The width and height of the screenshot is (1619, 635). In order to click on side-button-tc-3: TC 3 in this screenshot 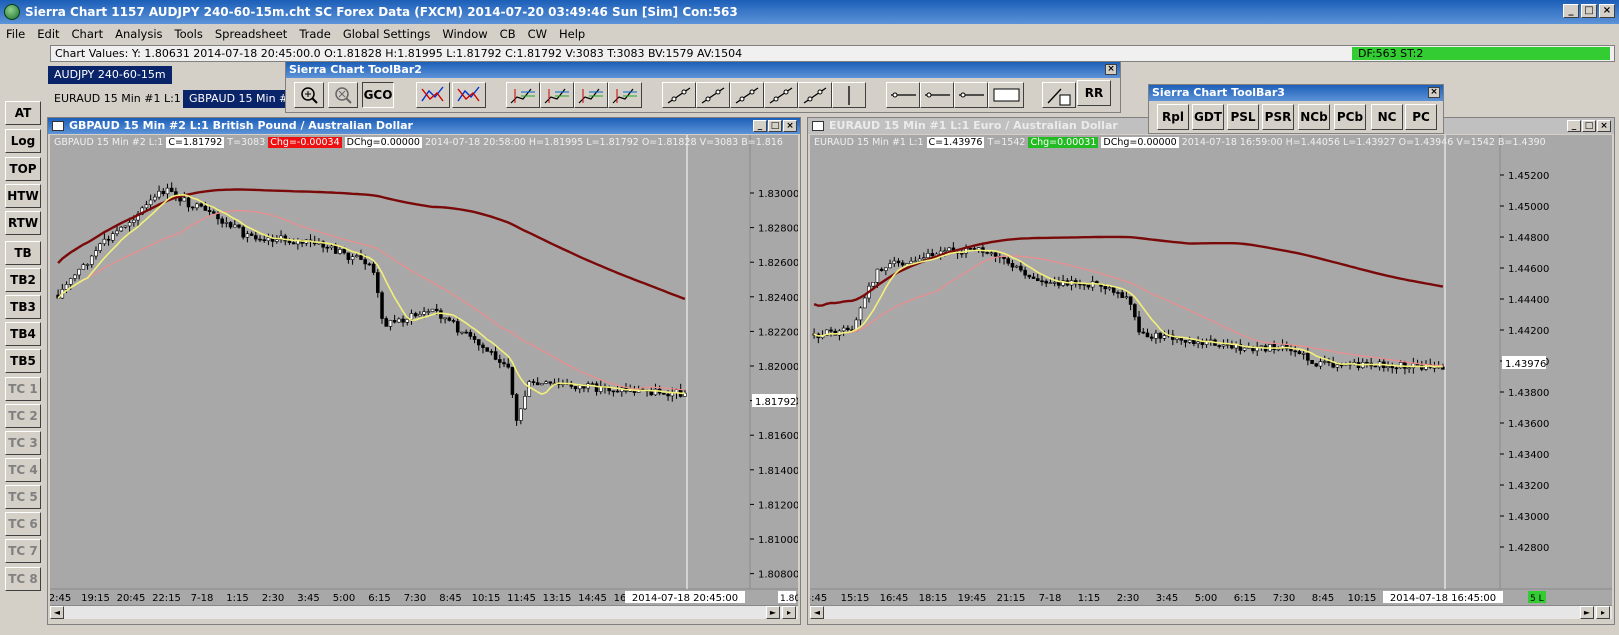, I will do `click(23, 443)`.